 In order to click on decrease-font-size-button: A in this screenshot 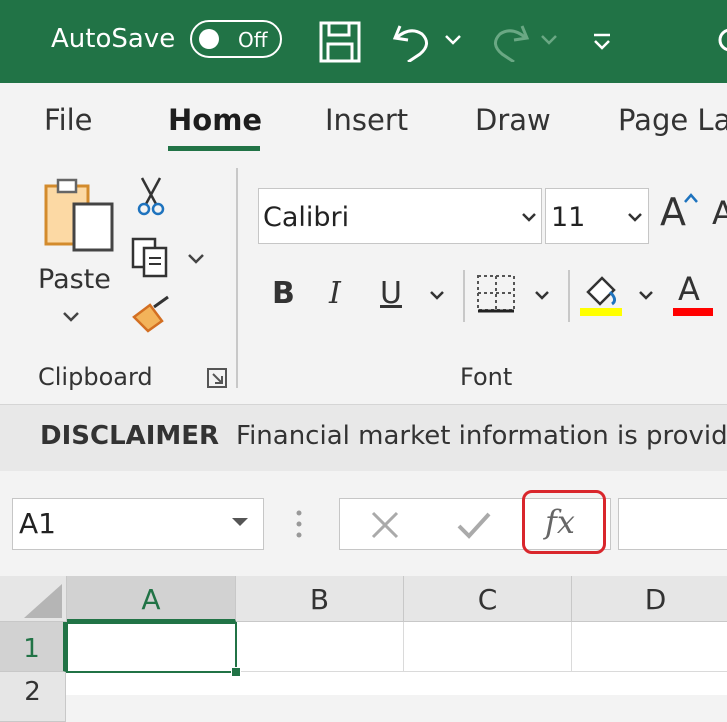, I will do `click(719, 213)`.